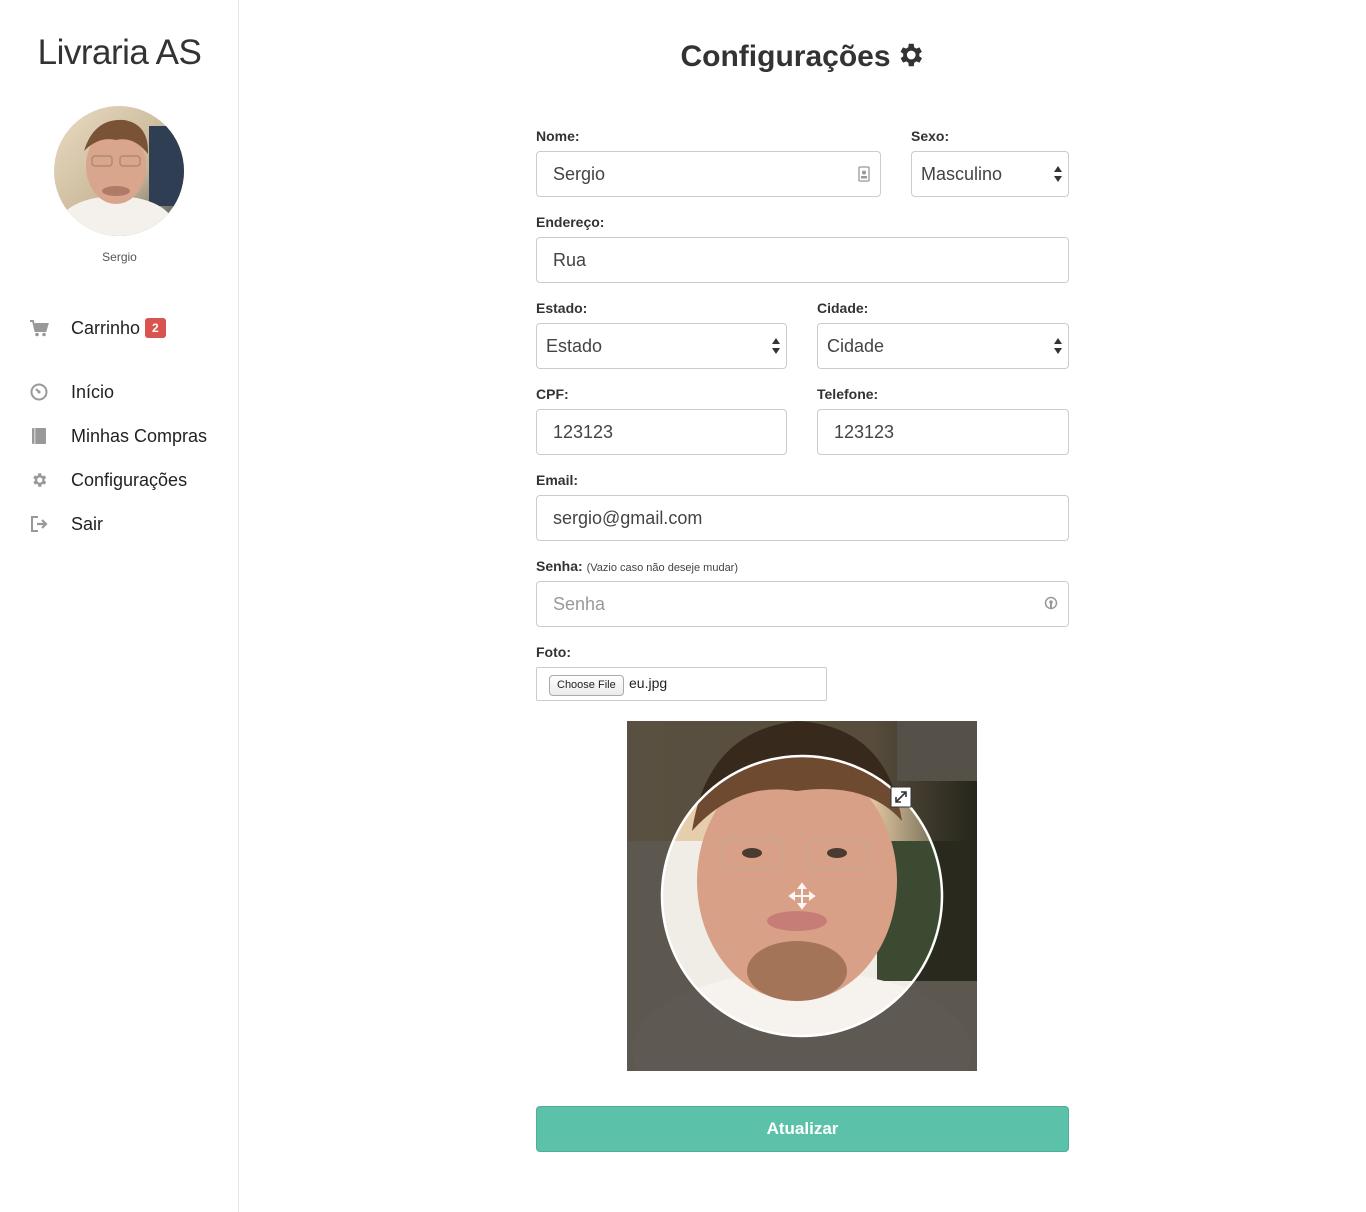 Image resolution: width=1366 pixels, height=1212 pixels. I want to click on cpf-label: CPF:, so click(552, 394).